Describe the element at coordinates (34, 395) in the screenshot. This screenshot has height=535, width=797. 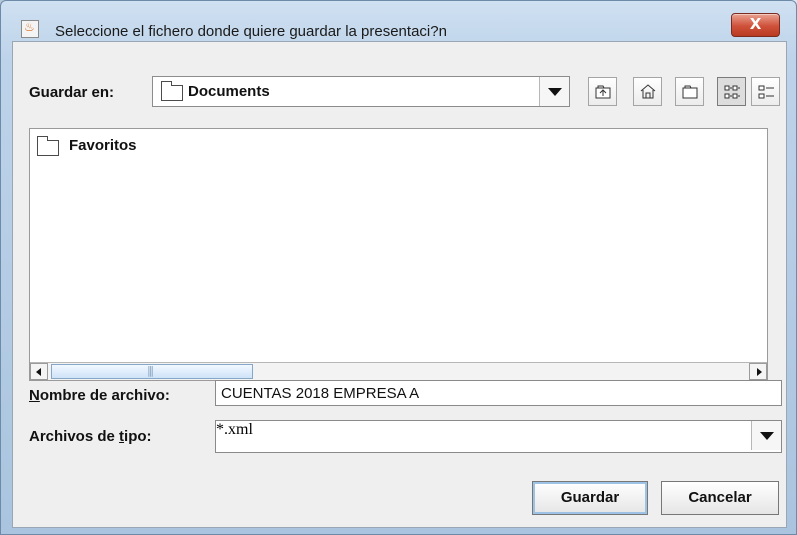
I see `file-name-label-mnemonic: N` at that location.